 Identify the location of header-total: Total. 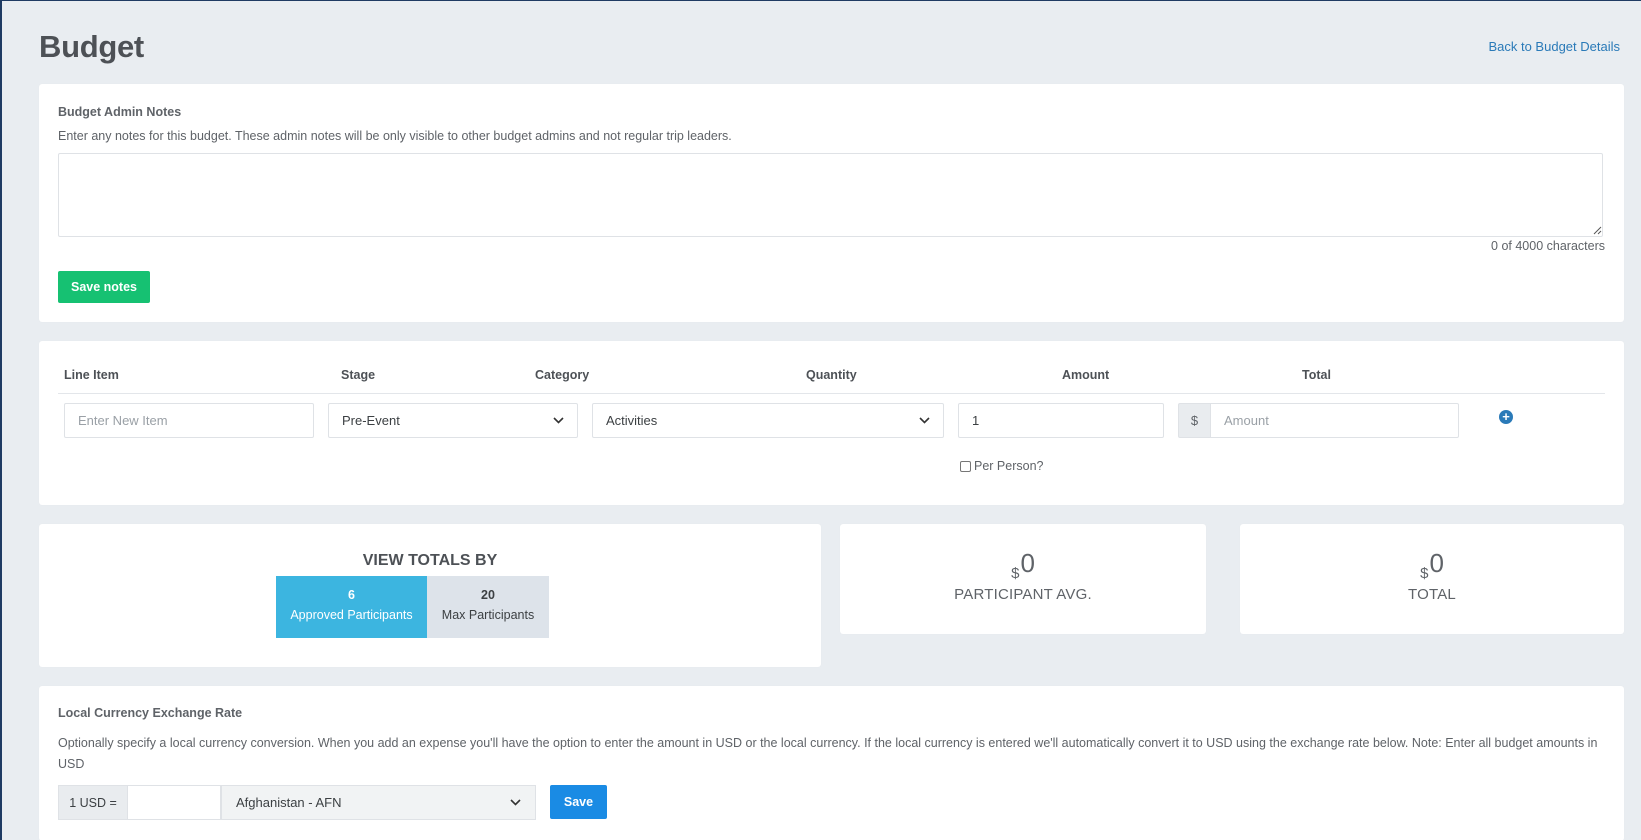
(1316, 375).